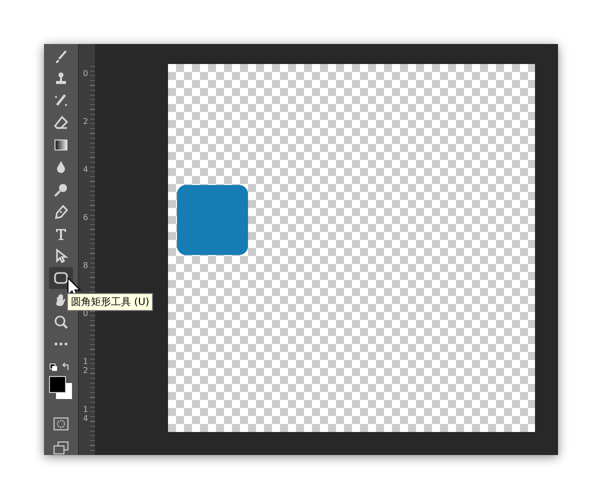 The image size is (603, 500). Describe the element at coordinates (61, 145) in the screenshot. I see `gradient-icon` at that location.